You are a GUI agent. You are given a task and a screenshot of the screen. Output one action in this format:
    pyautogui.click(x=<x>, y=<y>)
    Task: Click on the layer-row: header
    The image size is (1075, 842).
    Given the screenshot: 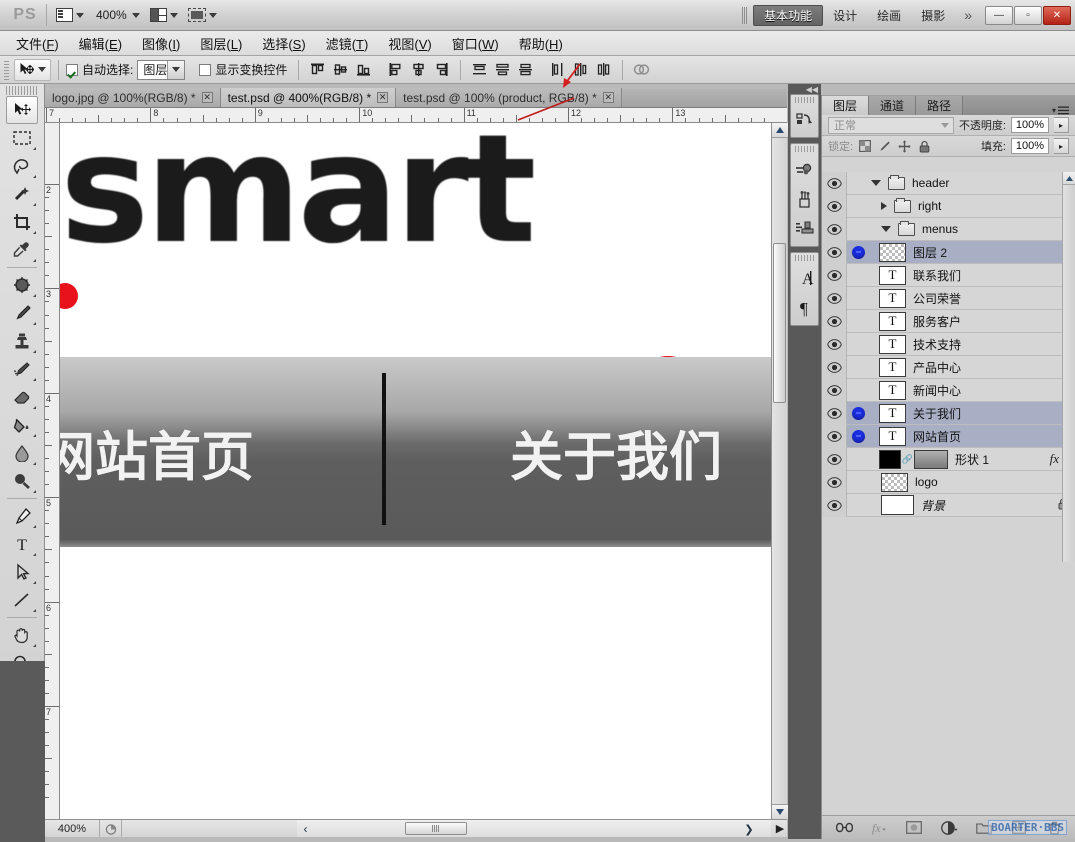 What is the action you would take?
    pyautogui.click(x=948, y=183)
    